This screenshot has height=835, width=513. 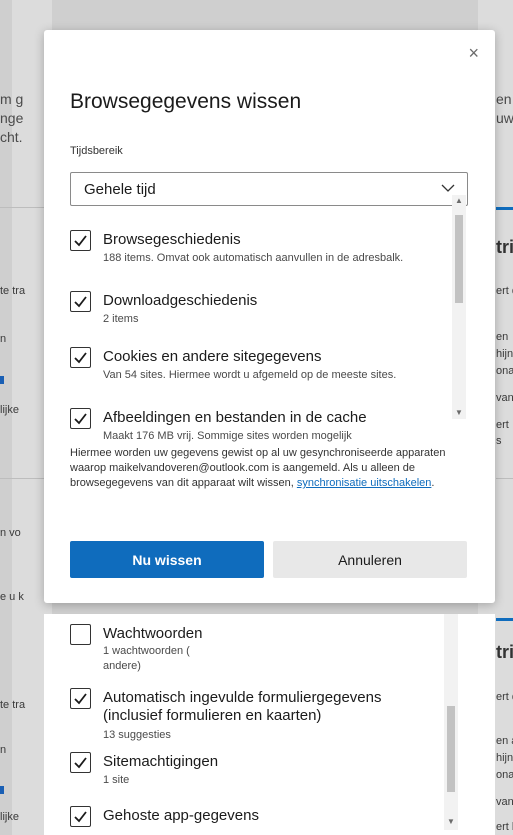 I want to click on checkbox-passwords, so click(x=80, y=634).